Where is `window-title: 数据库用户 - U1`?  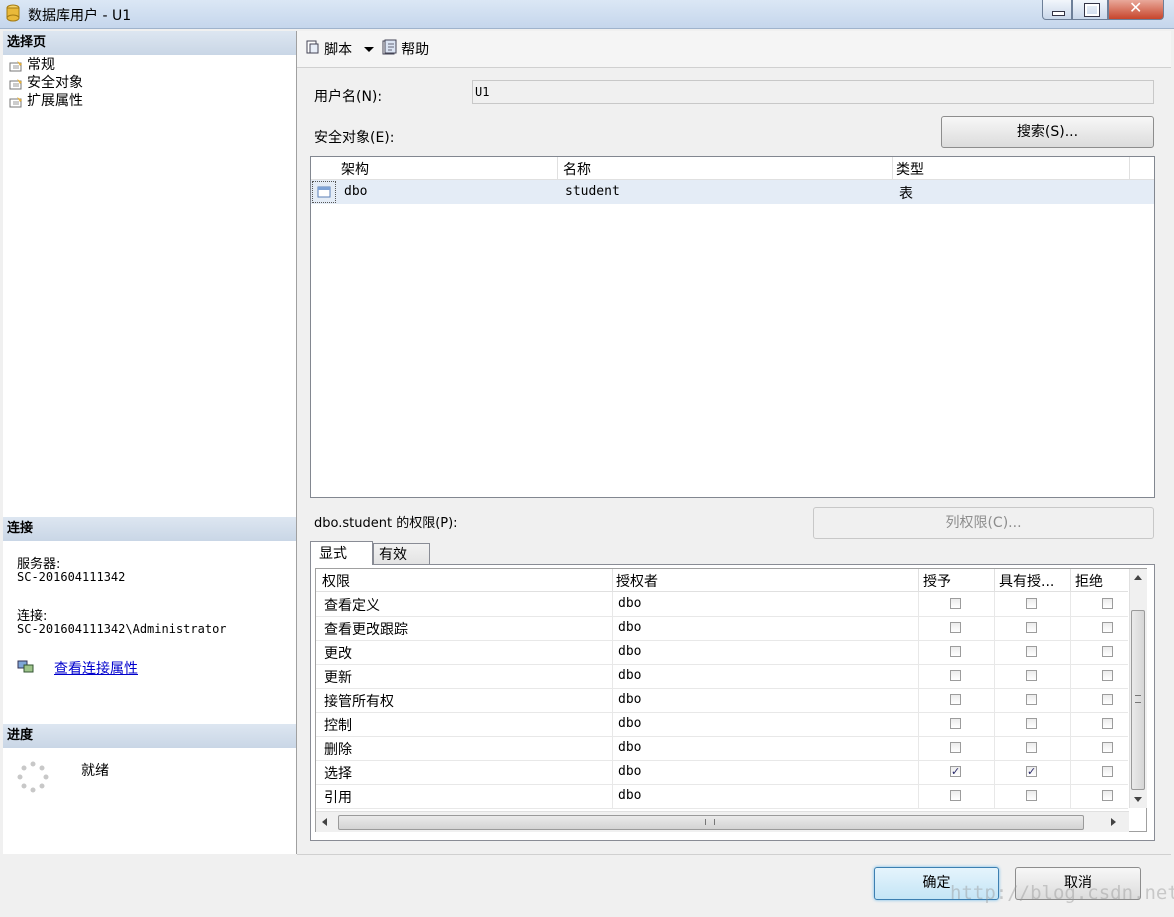 window-title: 数据库用户 - U1 is located at coordinates (80, 16).